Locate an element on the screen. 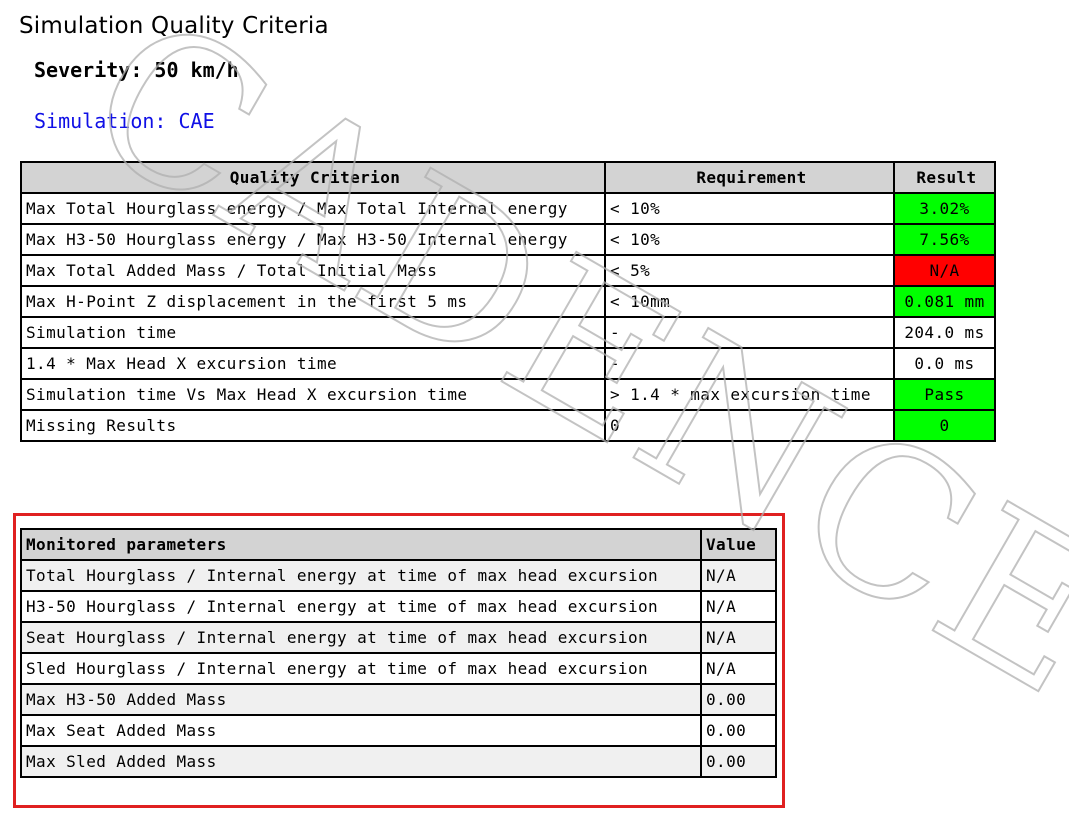  table-row: Simulation time -204.0 ms is located at coordinates (508, 332).